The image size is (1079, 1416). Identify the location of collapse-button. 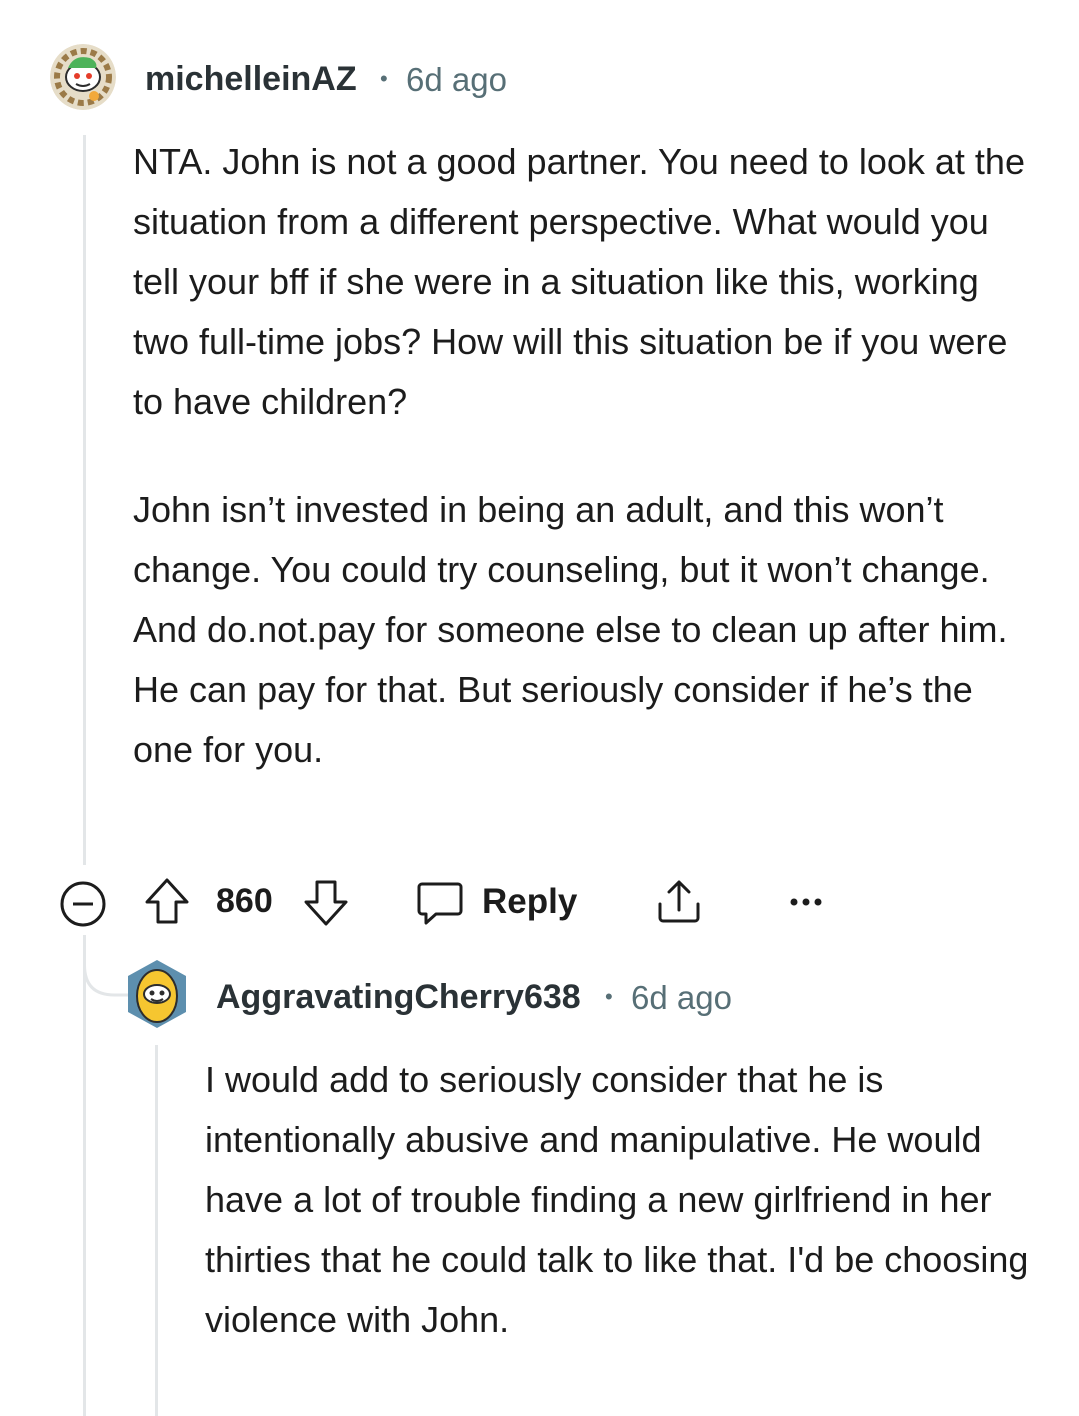
(83, 904).